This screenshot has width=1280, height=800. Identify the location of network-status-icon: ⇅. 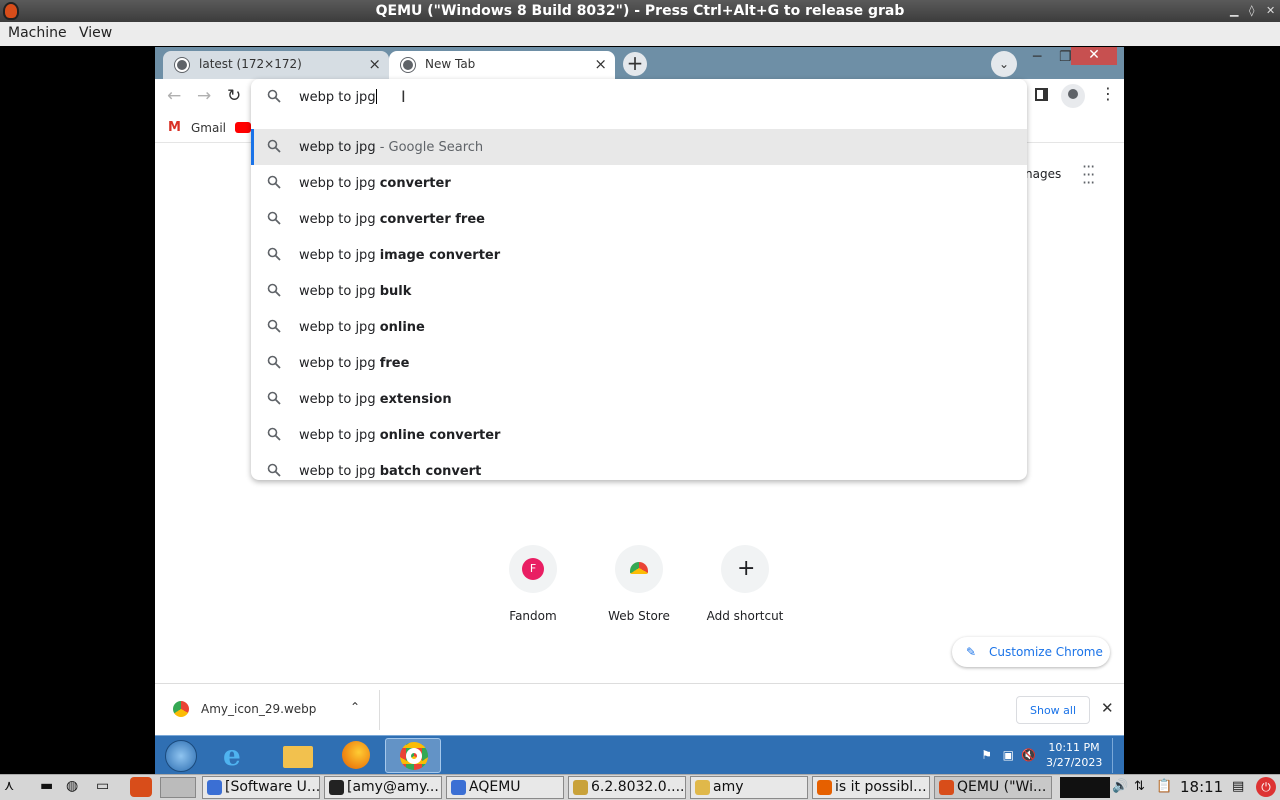
(1139, 786).